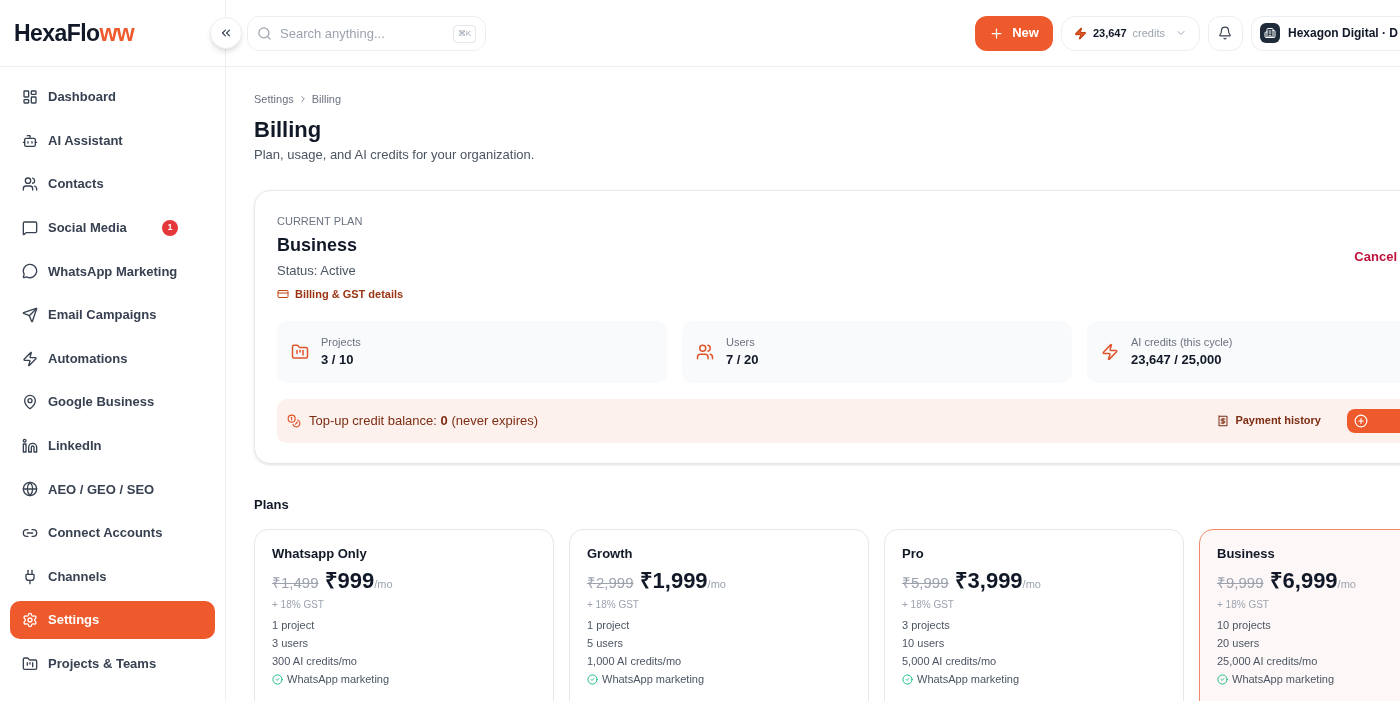 The image size is (1400, 701). Describe the element at coordinates (719, 614) in the screenshot. I see `plan-card: Growth ₹2,999 ₹1,999/mo + 18% GST 1 project 5 users 1,000 AI credits/mo WhatsApp marketing` at that location.